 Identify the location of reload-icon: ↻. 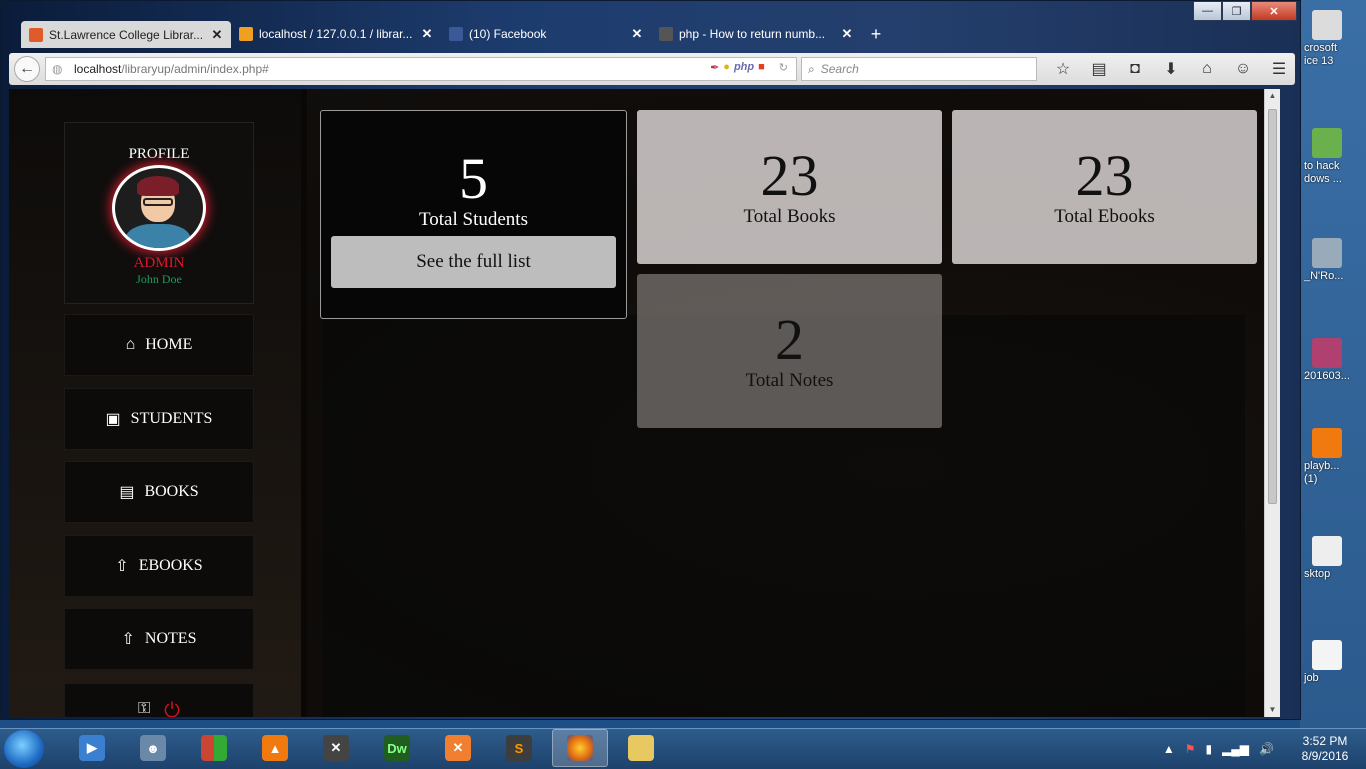
(783, 67).